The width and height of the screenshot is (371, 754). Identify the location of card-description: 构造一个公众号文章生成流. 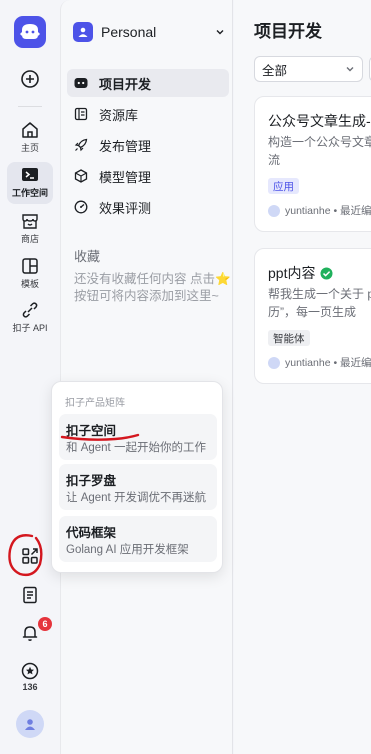
(319, 151).